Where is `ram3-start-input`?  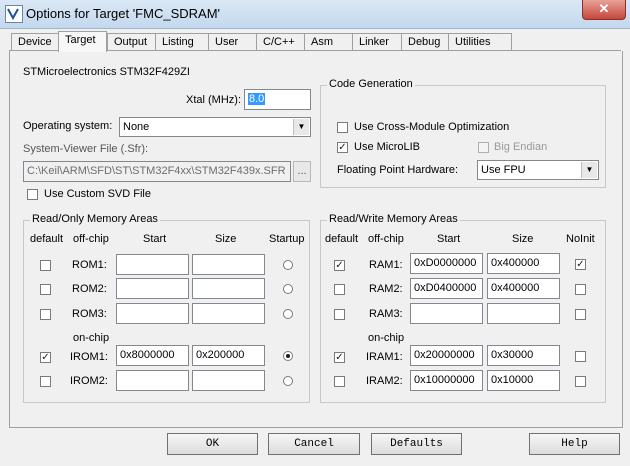 ram3-start-input is located at coordinates (446, 313).